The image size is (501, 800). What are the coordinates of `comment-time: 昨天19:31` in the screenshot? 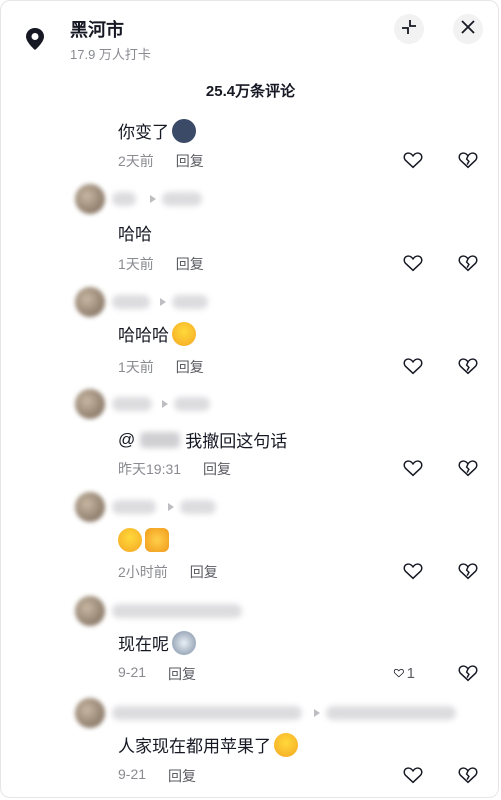 It's located at (150, 469).